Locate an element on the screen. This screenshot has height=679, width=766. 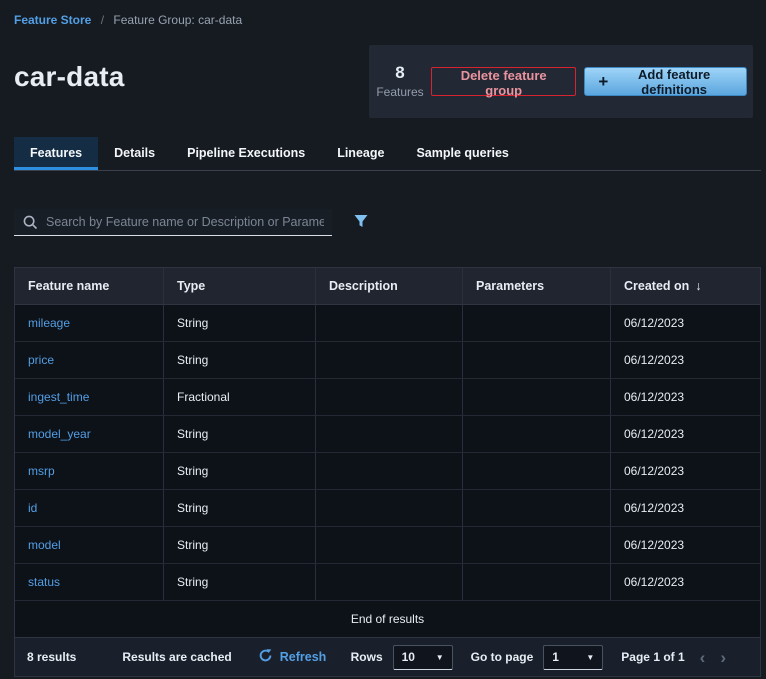
add-feature-definitions-button: + Add feature definitions is located at coordinates (665, 81).